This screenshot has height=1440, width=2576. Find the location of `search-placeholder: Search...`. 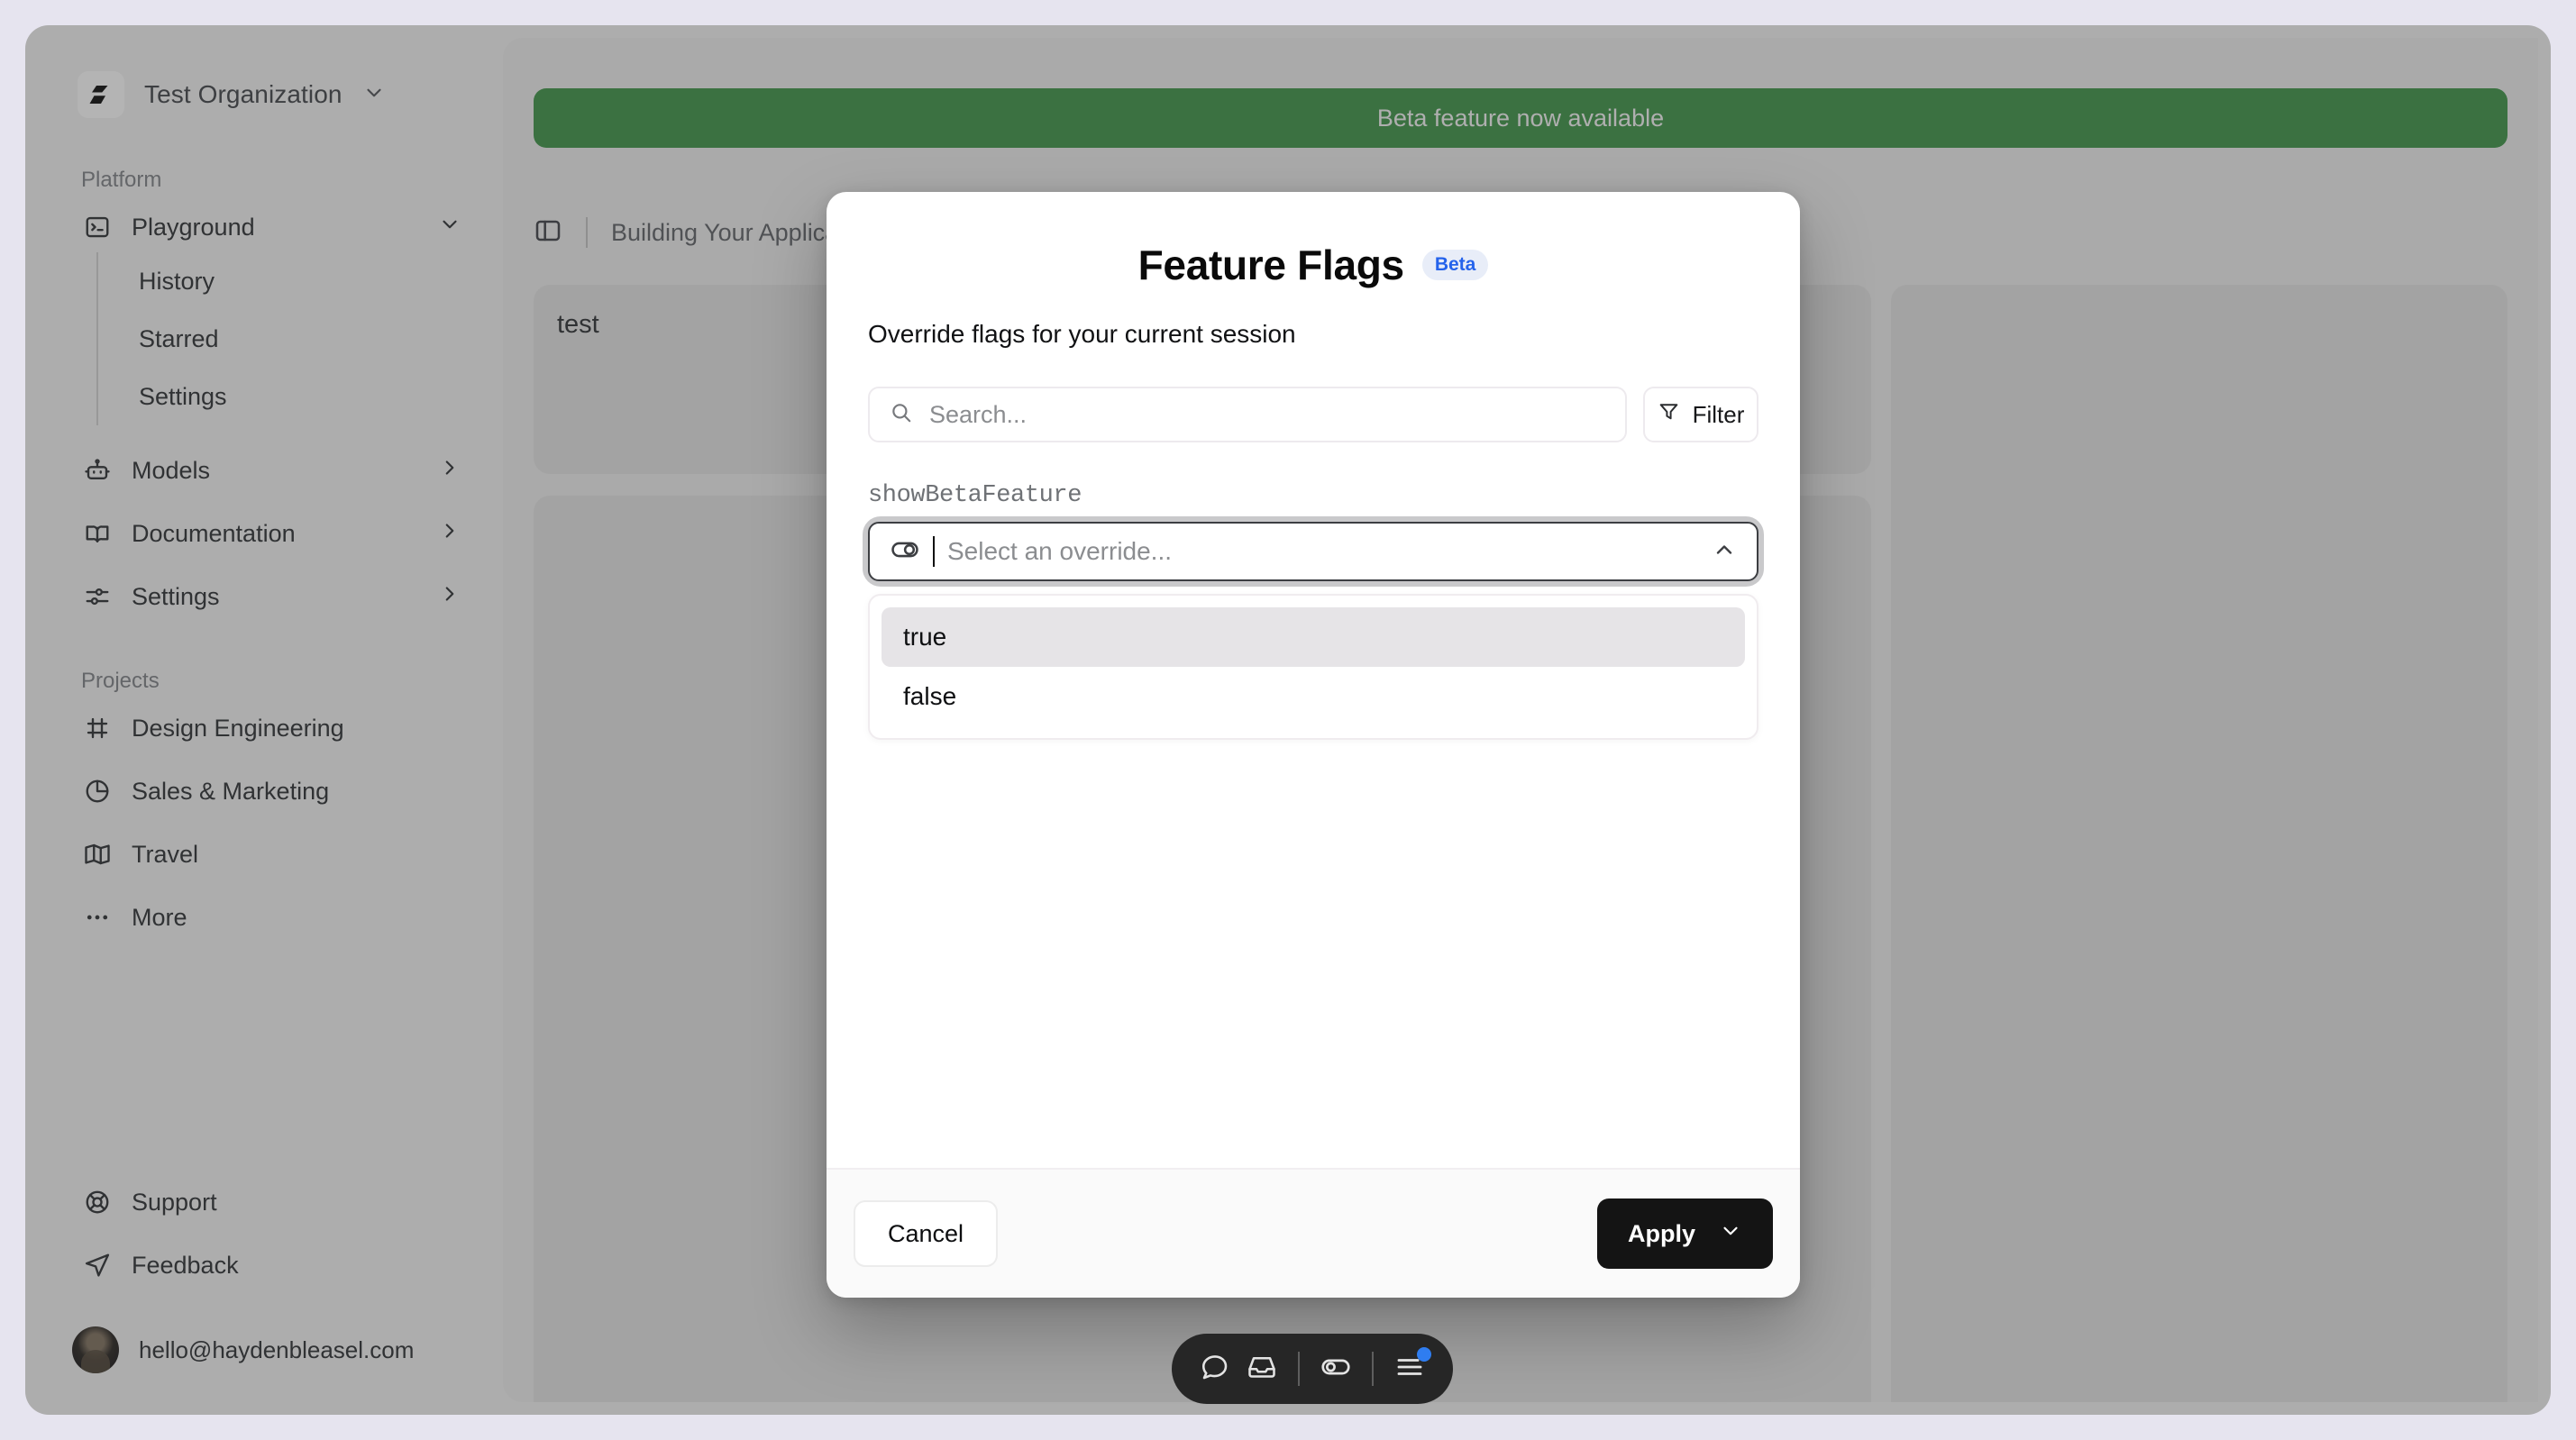

search-placeholder: Search... is located at coordinates (979, 414).